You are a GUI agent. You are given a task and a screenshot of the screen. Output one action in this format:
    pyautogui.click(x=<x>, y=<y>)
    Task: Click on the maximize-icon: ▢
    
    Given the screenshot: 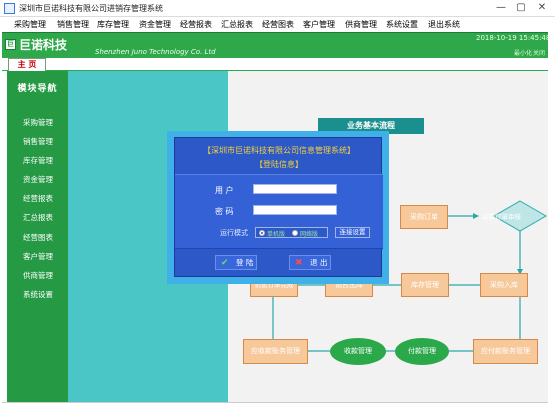 What is the action you would take?
    pyautogui.click(x=521, y=8)
    